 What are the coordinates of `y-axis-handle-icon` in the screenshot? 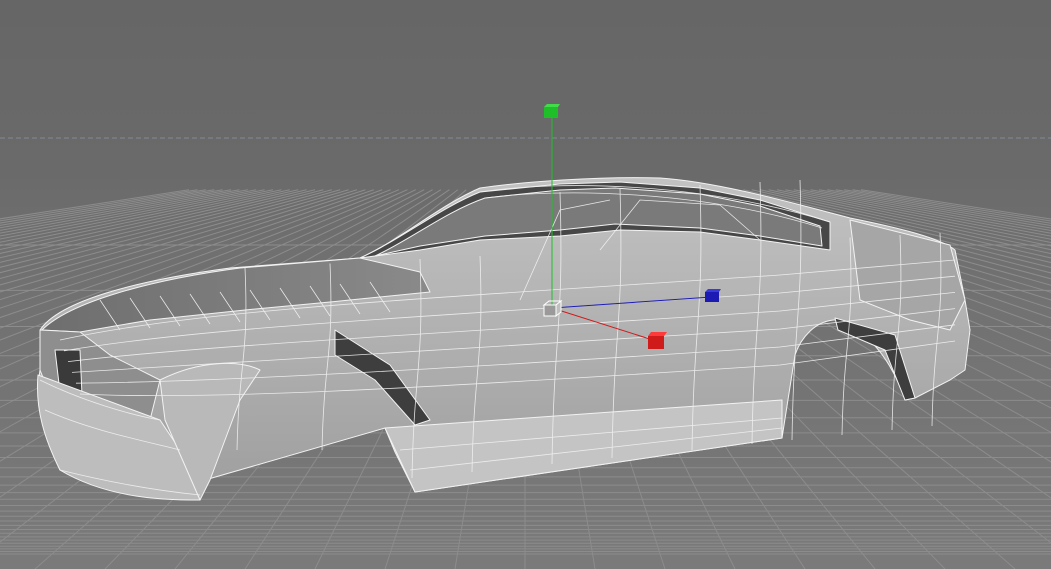 It's located at (552, 111).